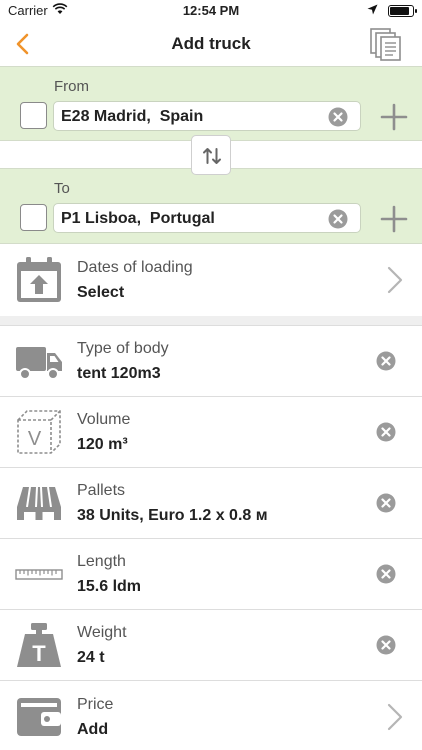 This screenshot has width=422, height=750. I want to click on from-checkbox, so click(33, 115).